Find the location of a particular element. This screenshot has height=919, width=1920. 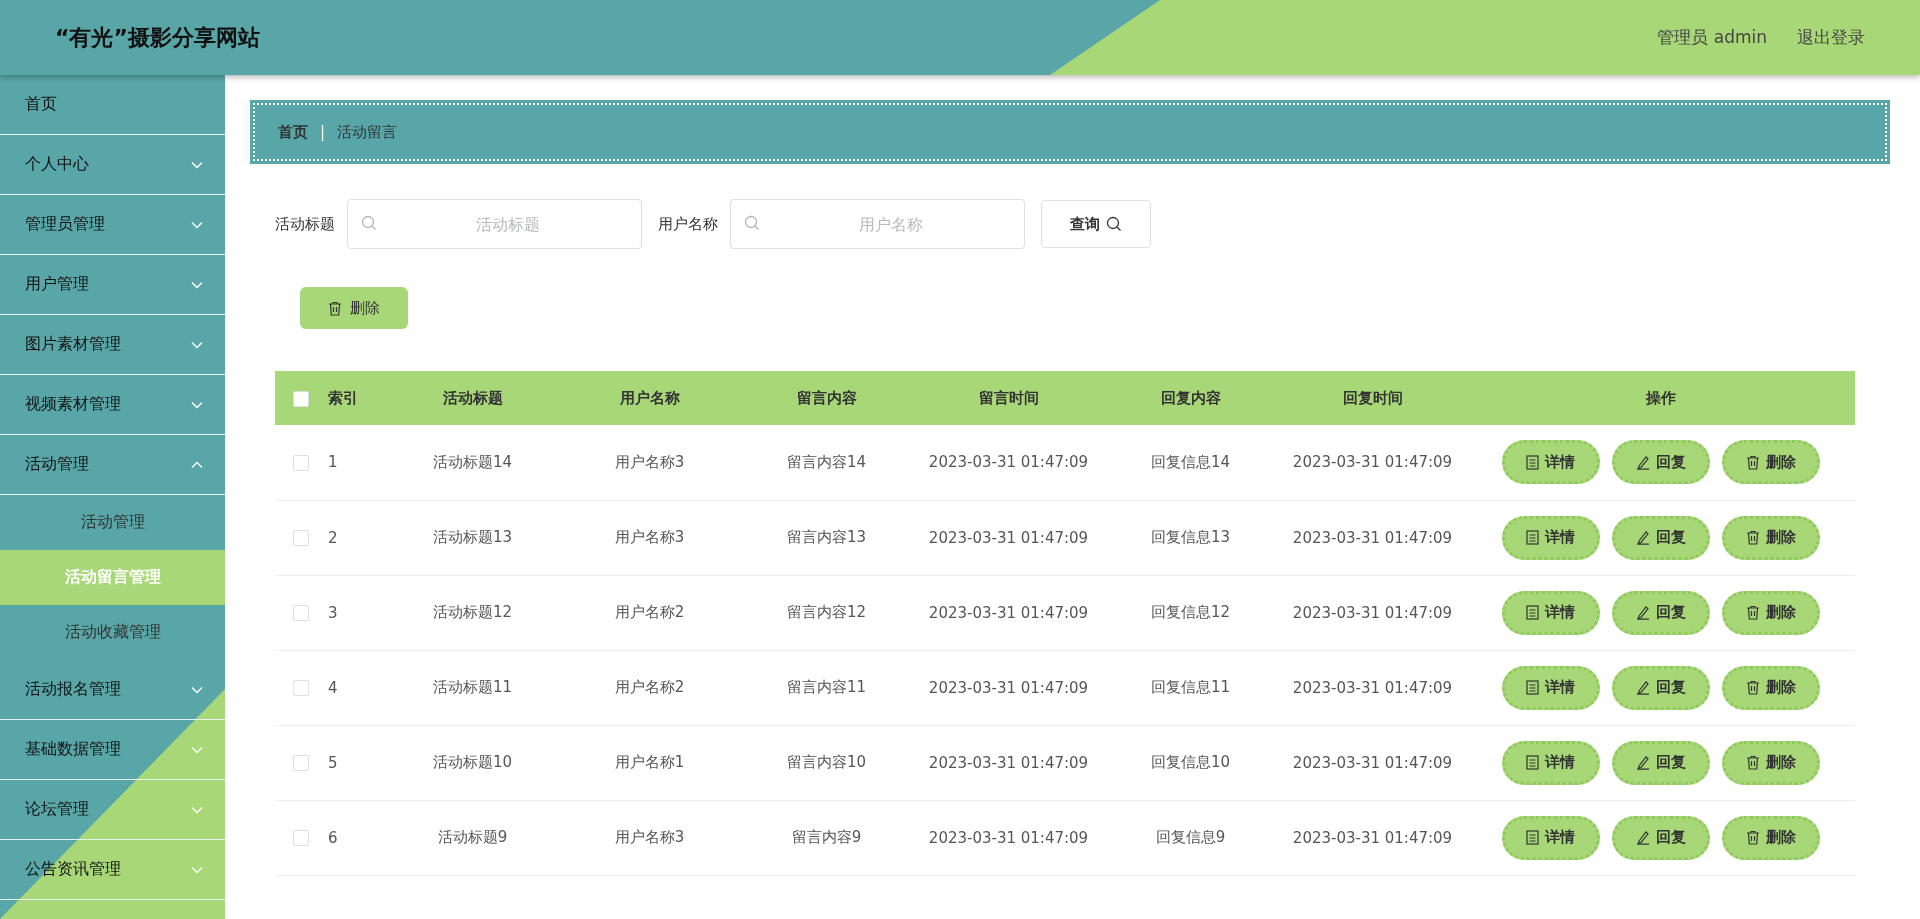

sidebar-item: 视频素材管理 is located at coordinates (112, 405).